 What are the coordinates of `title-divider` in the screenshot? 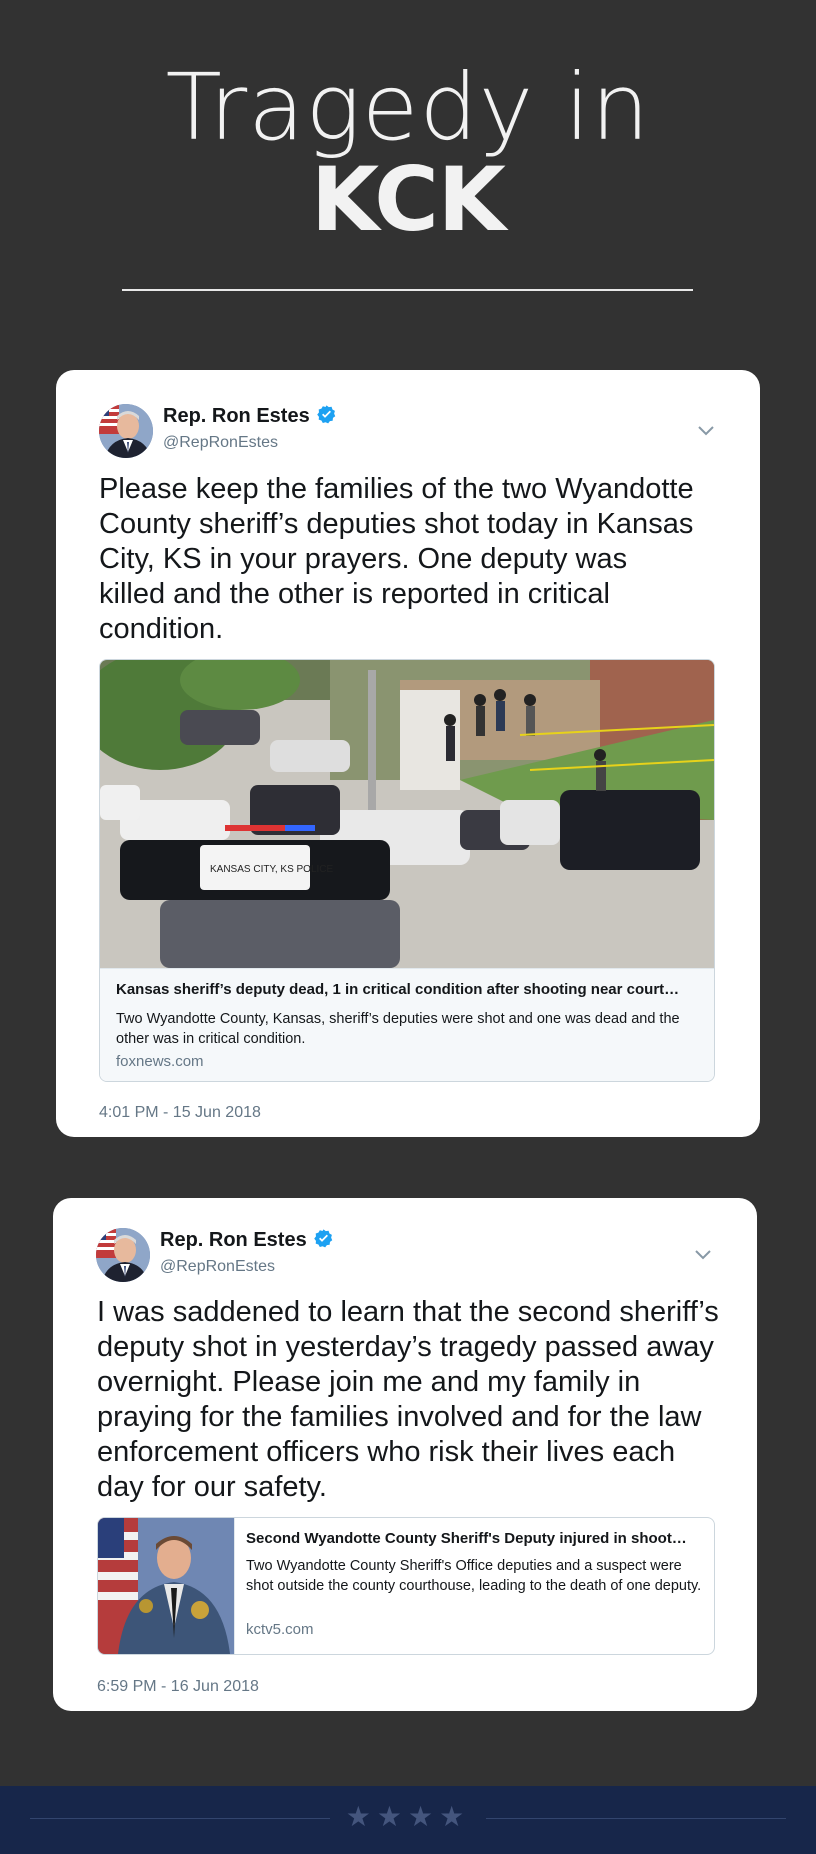 It's located at (407, 290).